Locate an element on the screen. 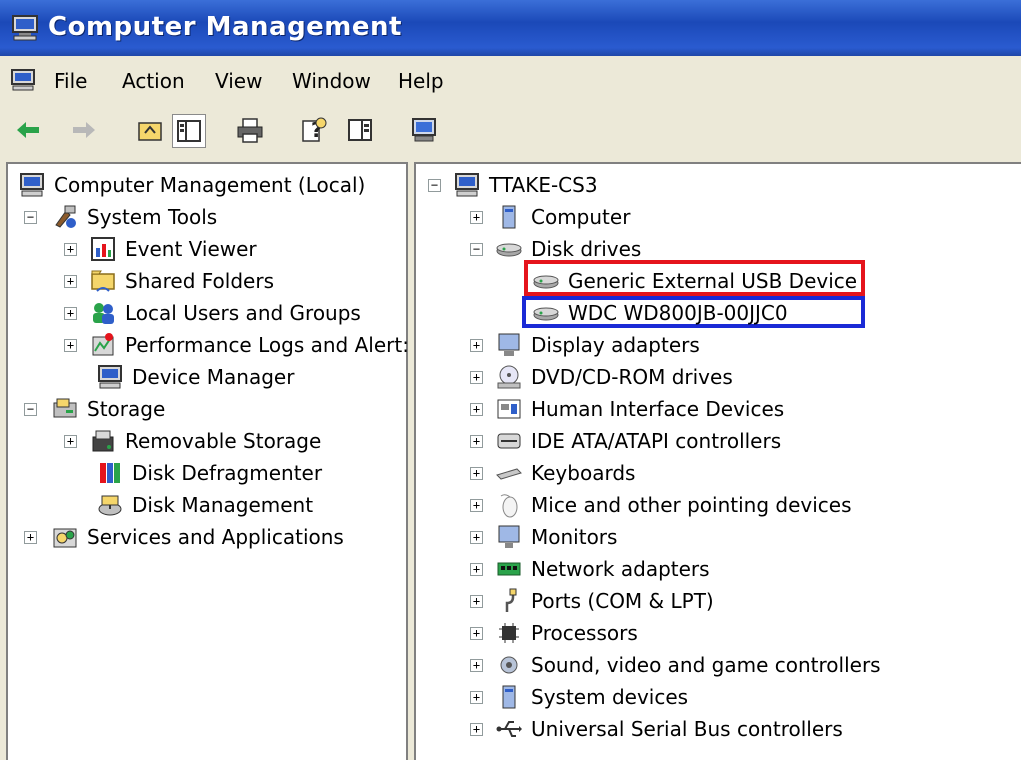 This screenshot has height=760, width=1021. device-category-processors: + Processors is located at coordinates (554, 633).